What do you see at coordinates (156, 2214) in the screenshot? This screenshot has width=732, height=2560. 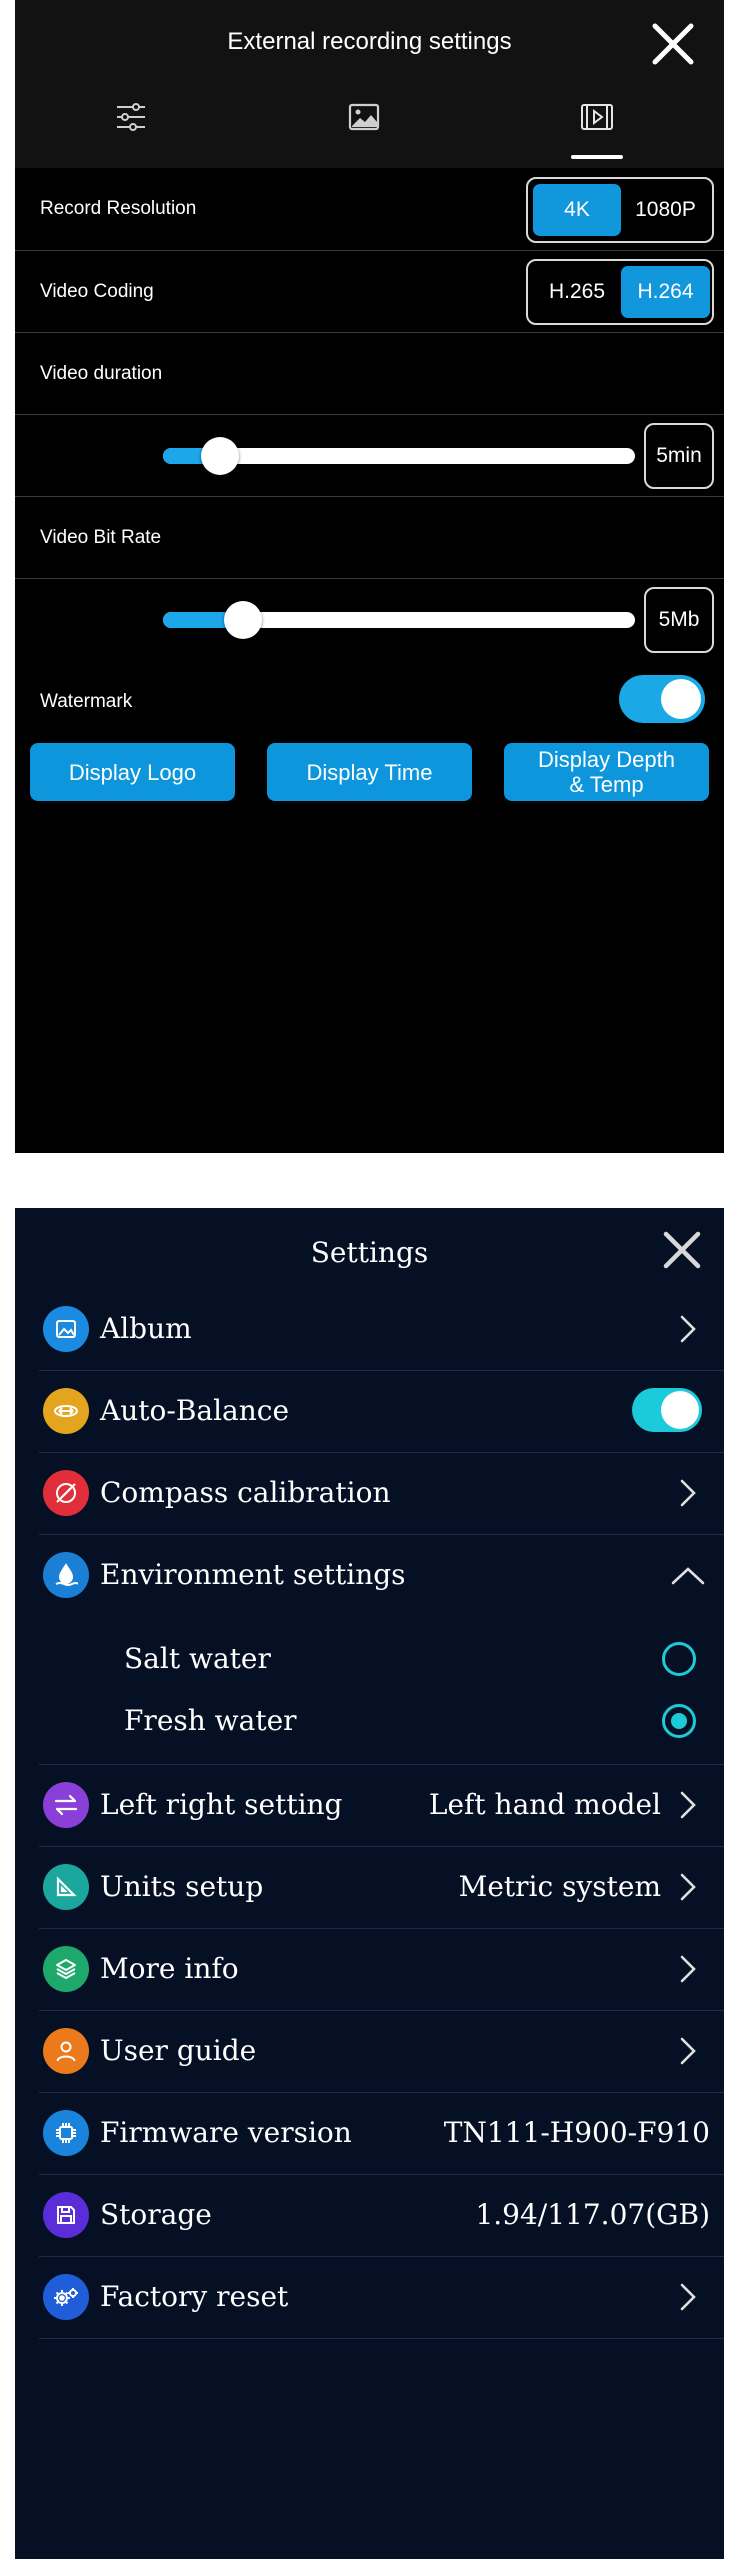 I see `settings-item-label: Storage` at bounding box center [156, 2214].